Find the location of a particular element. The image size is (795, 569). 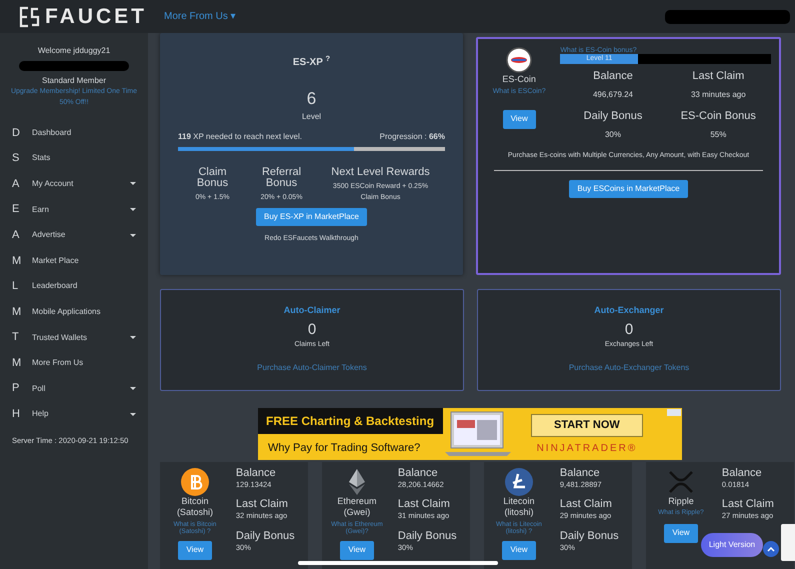

coin-name: ES-Coin is located at coordinates (519, 79).